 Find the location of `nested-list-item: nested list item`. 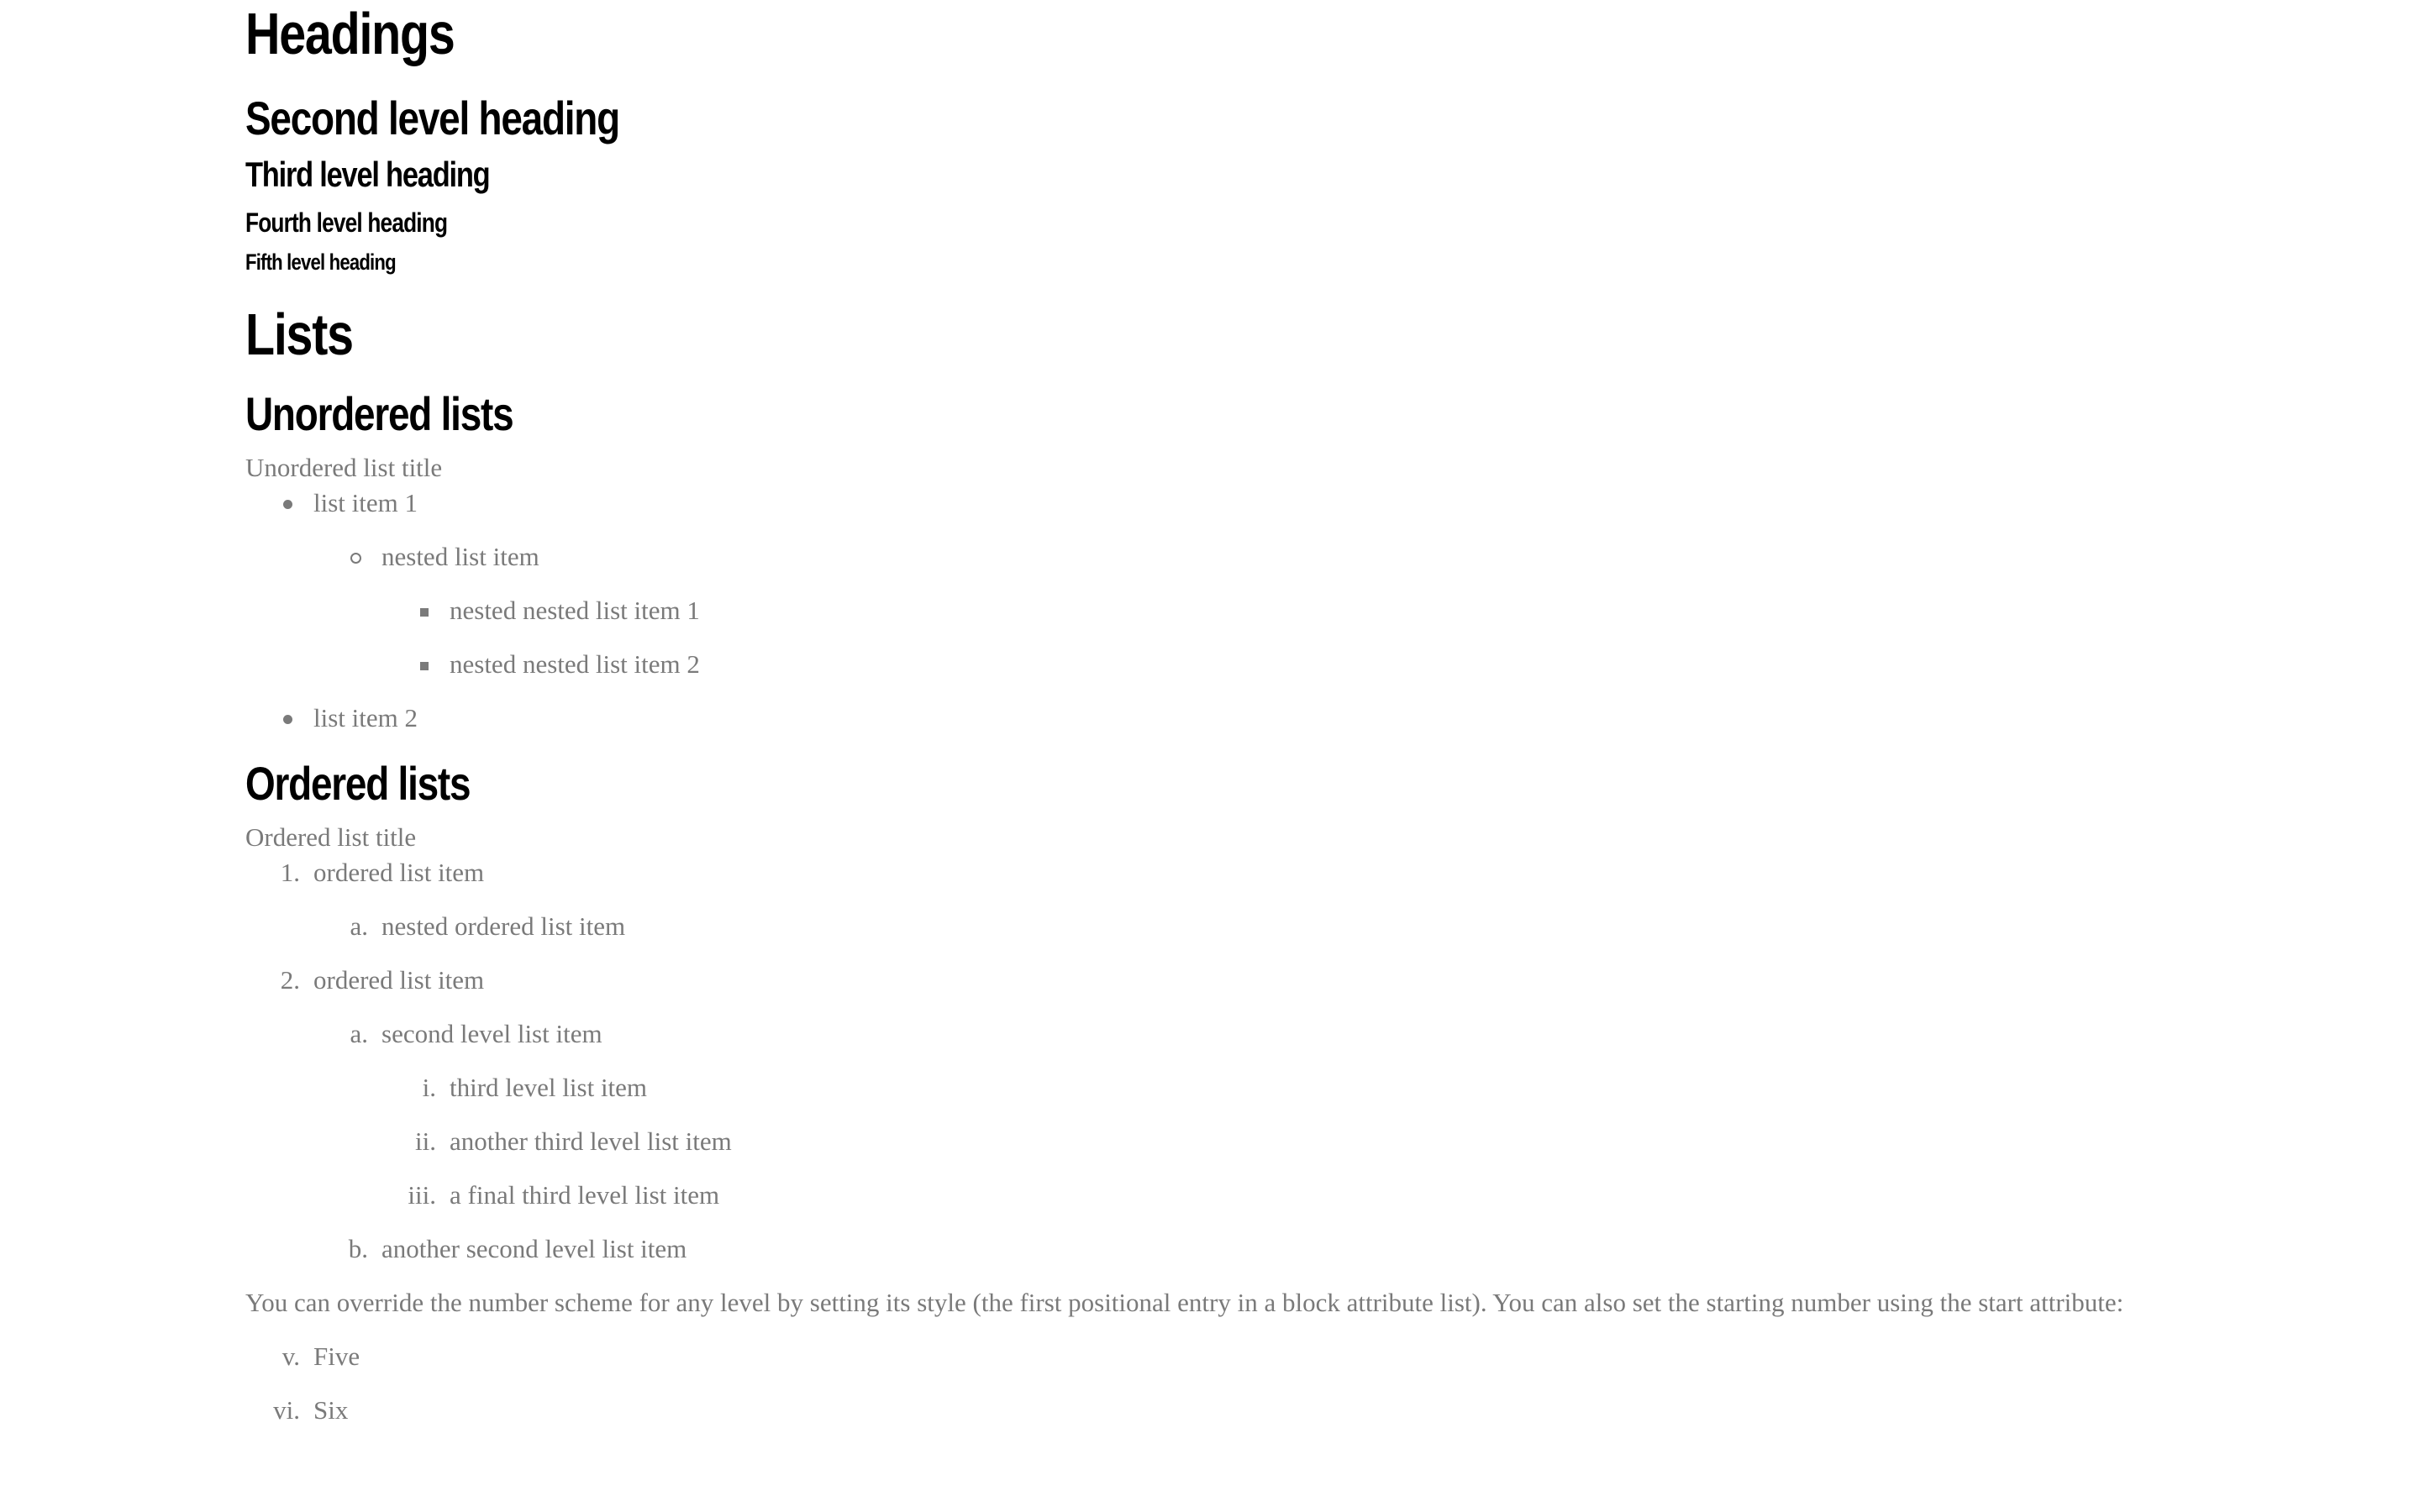

nested-list-item: nested list item is located at coordinates (1211, 557).